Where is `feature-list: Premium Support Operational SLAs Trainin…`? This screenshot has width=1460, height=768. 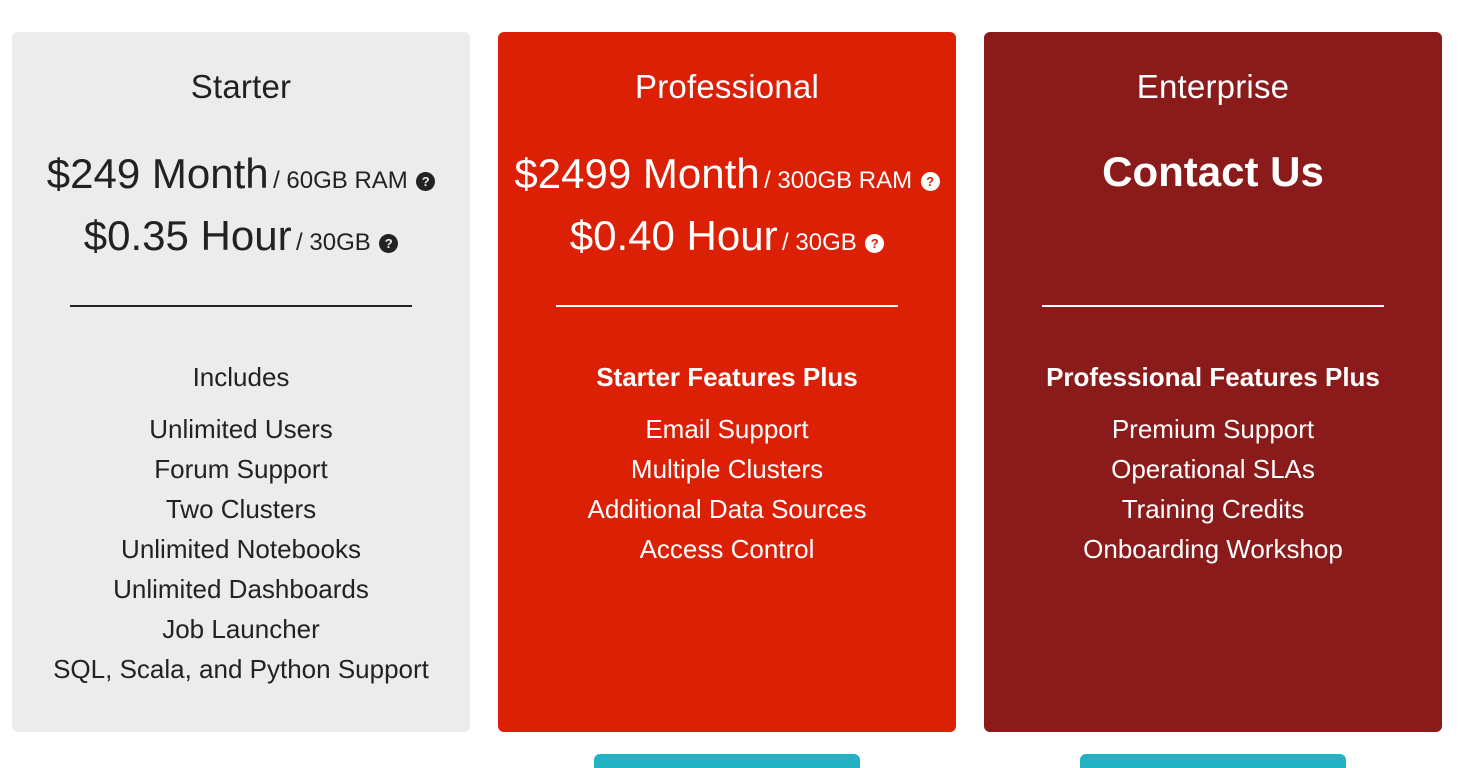 feature-list: Premium Support Operational SLAs Trainin… is located at coordinates (1213, 492).